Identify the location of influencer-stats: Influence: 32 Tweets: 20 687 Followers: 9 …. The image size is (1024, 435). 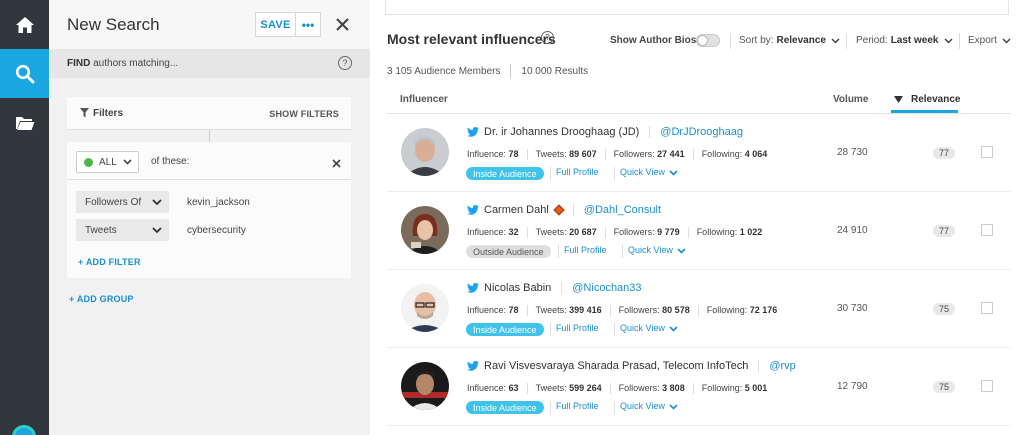
(614, 232).